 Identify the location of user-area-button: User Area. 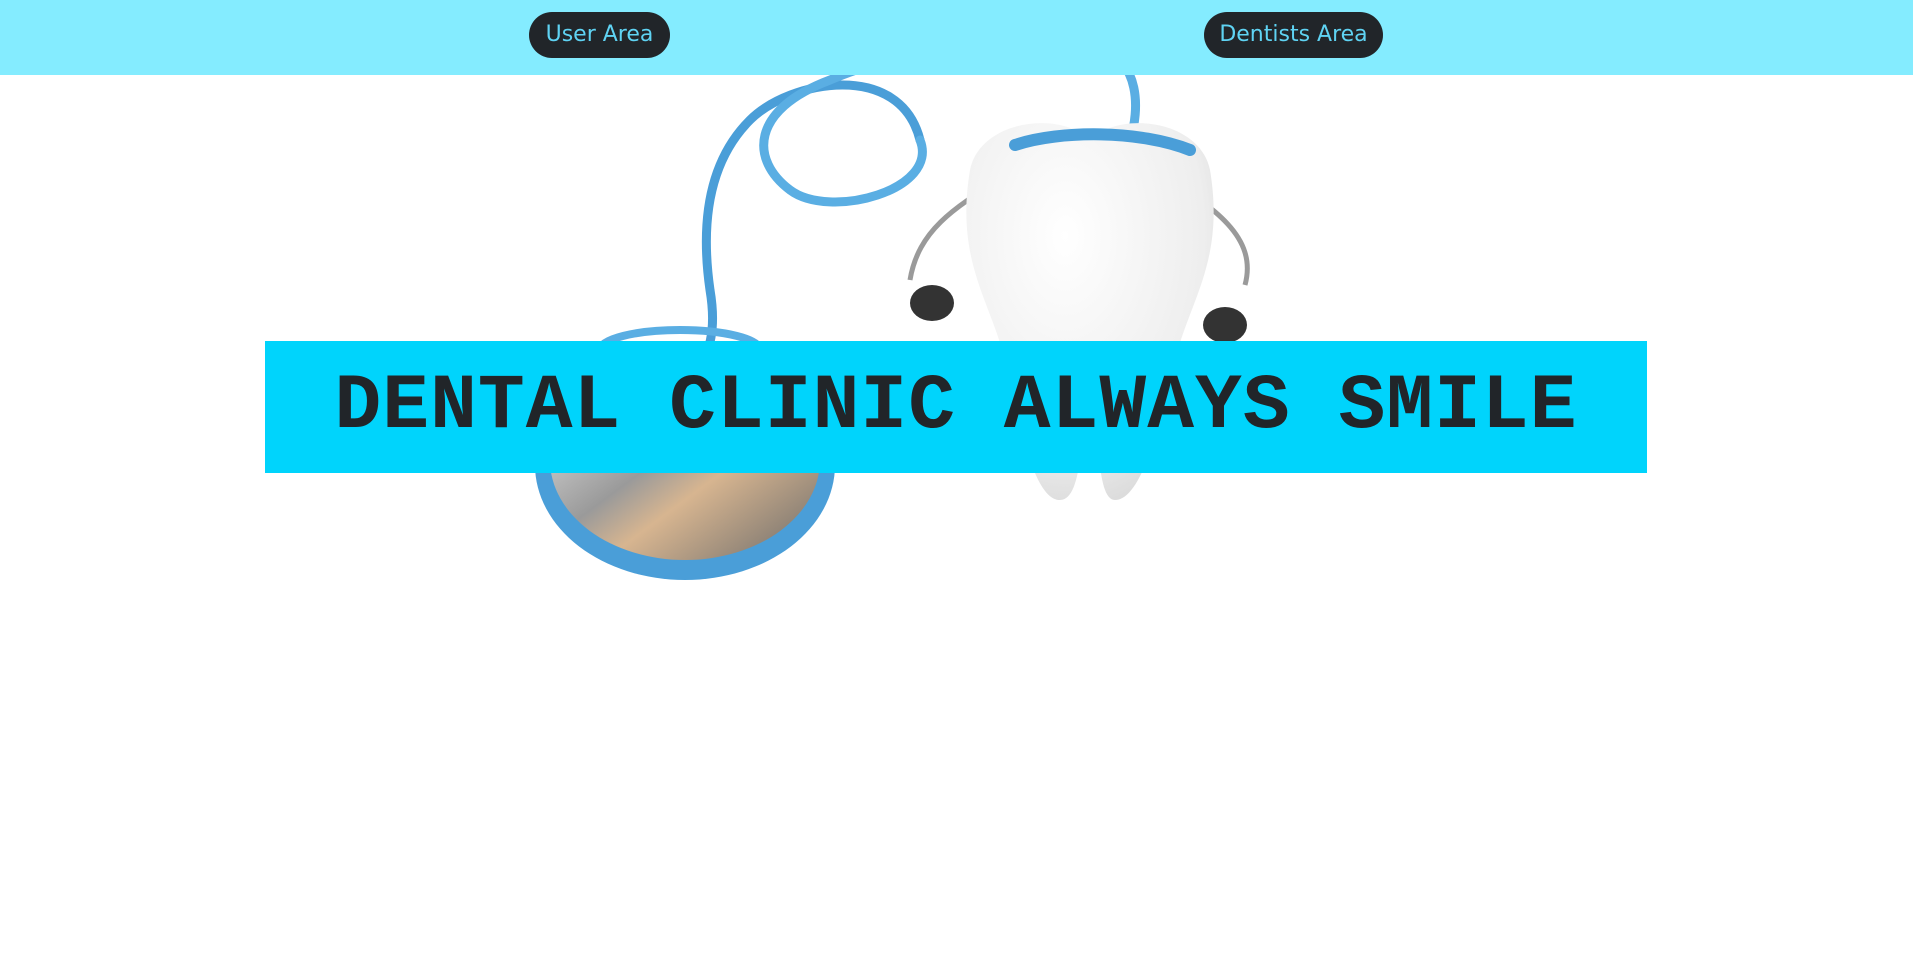
(599, 35).